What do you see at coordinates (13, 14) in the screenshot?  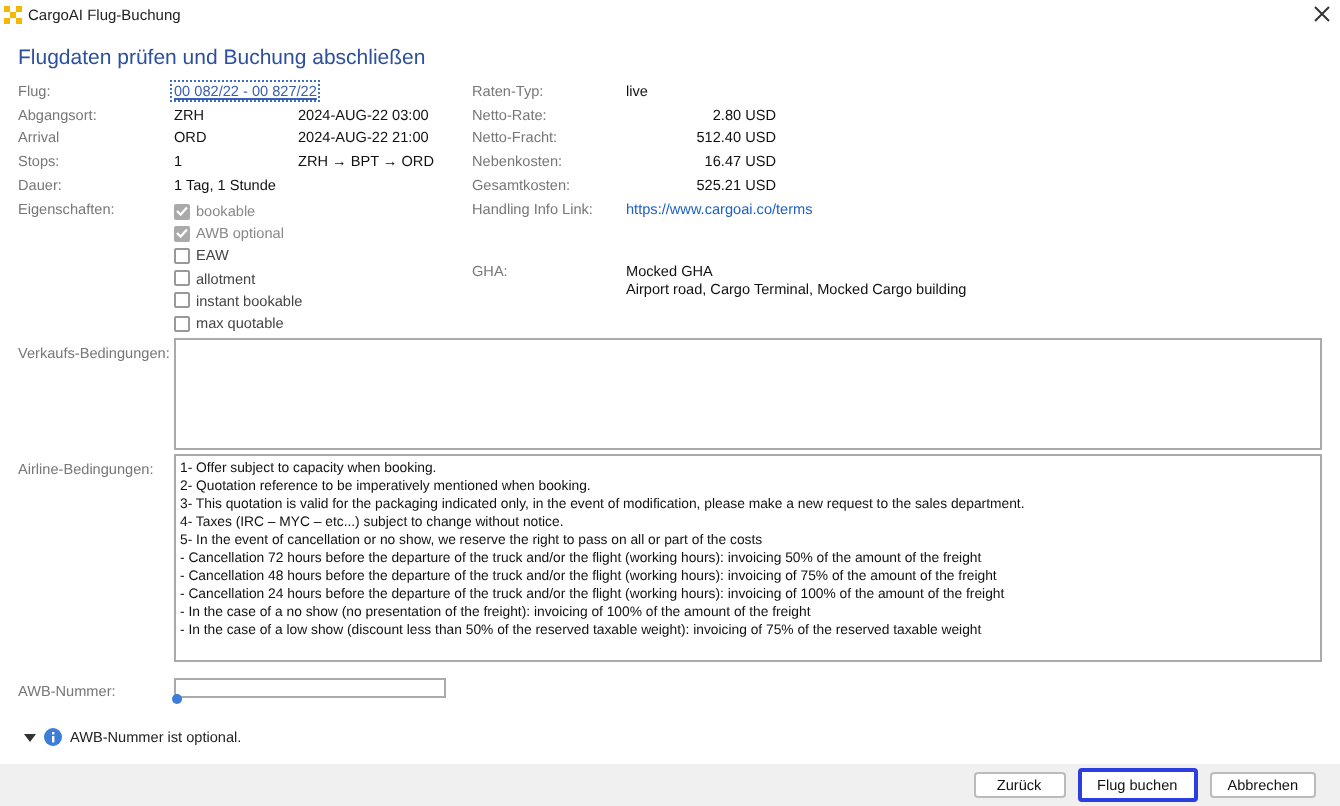 I see `app-logo-icon` at bounding box center [13, 14].